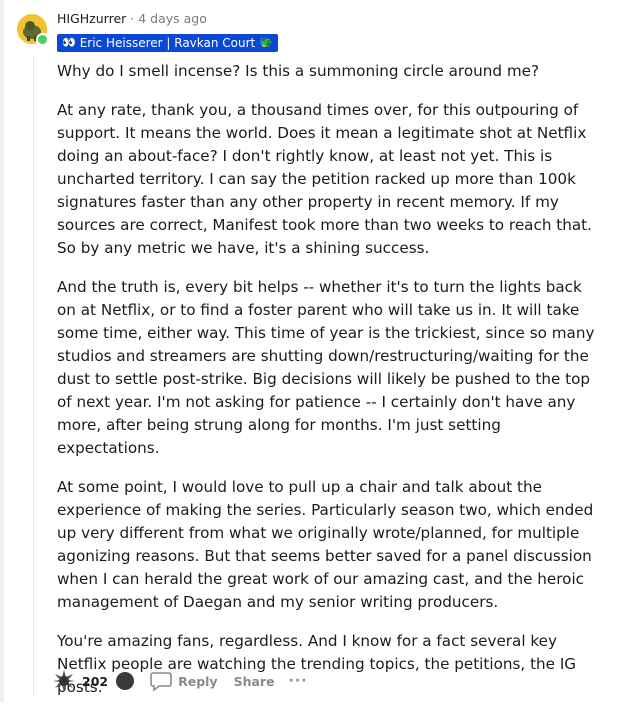  I want to click on user-flair: 👀 Eric Heisserer | Ravkan Court 🐲, so click(167, 43).